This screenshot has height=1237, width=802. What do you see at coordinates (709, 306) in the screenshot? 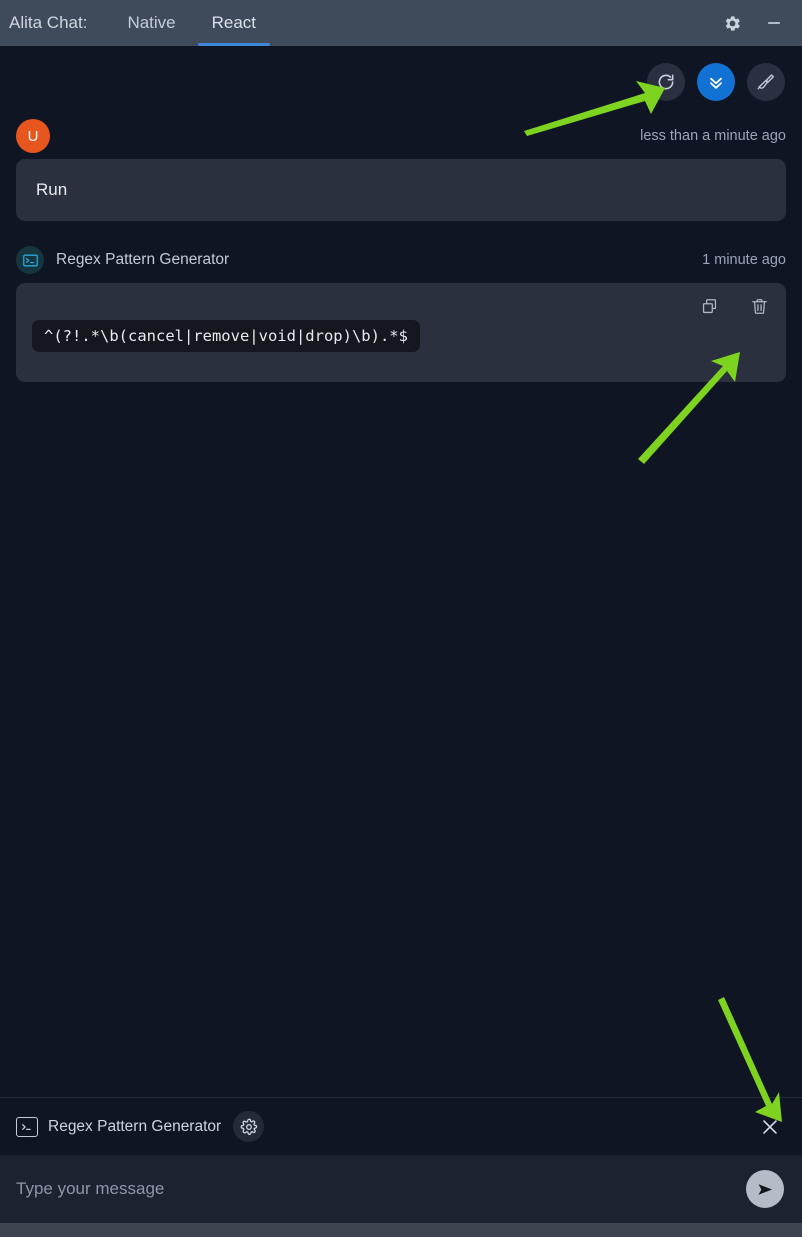
I see `copy-icon` at bounding box center [709, 306].